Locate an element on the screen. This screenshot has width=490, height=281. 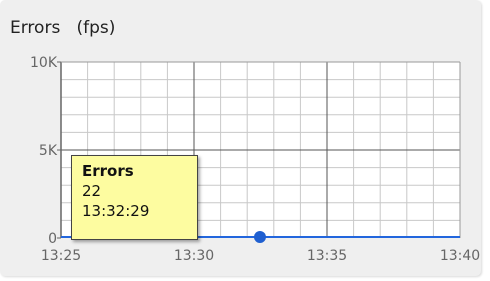
y-tick-label: 10K is located at coordinates (44, 63).